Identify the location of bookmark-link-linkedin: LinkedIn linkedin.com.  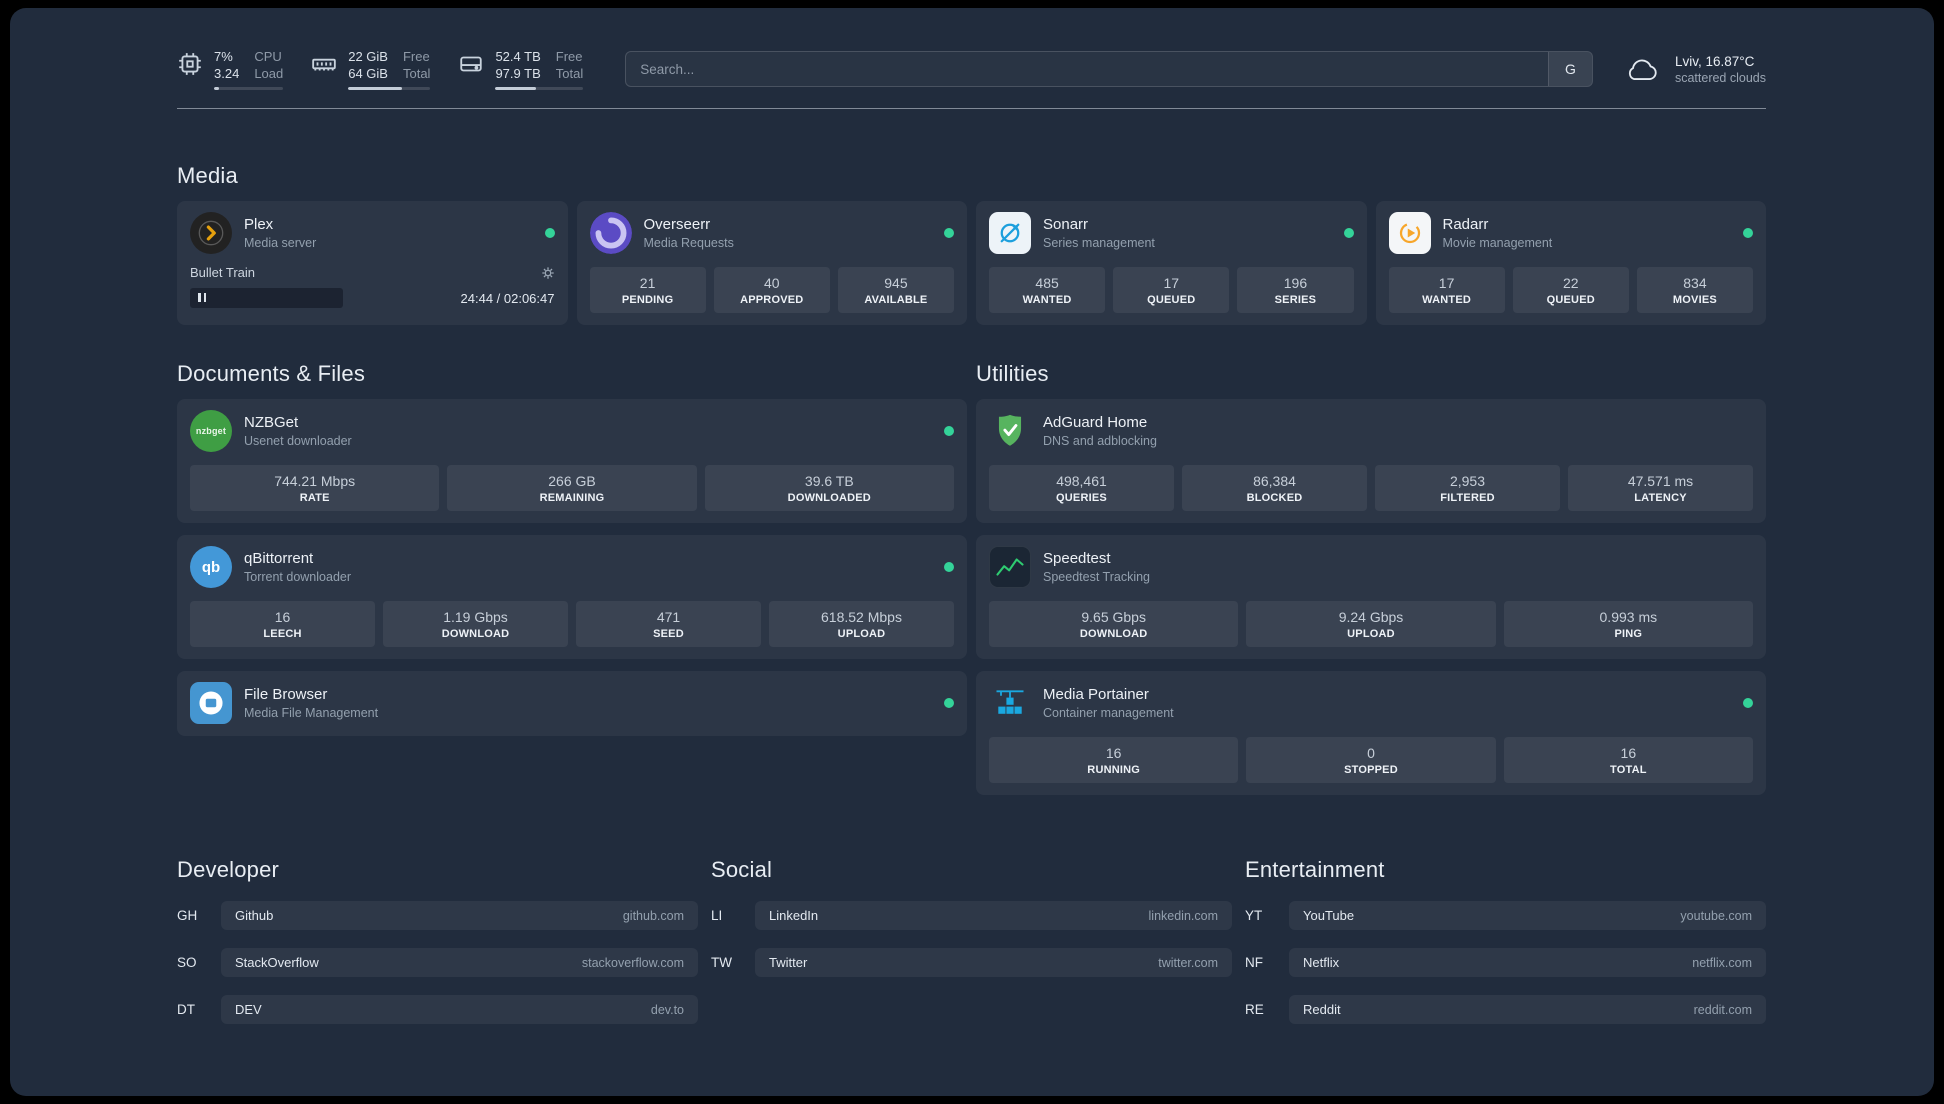
(993, 915).